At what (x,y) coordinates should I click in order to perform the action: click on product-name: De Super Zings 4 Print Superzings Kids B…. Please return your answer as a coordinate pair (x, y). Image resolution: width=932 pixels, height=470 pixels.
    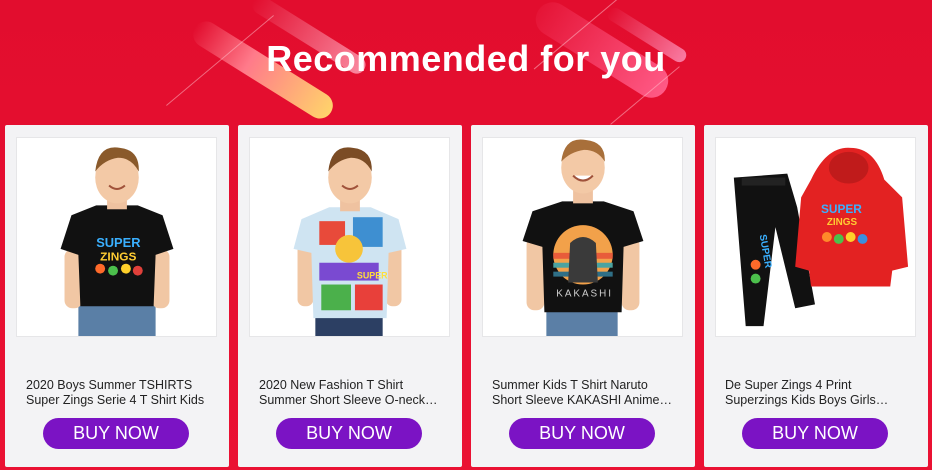
    Looking at the image, I should click on (818, 393).